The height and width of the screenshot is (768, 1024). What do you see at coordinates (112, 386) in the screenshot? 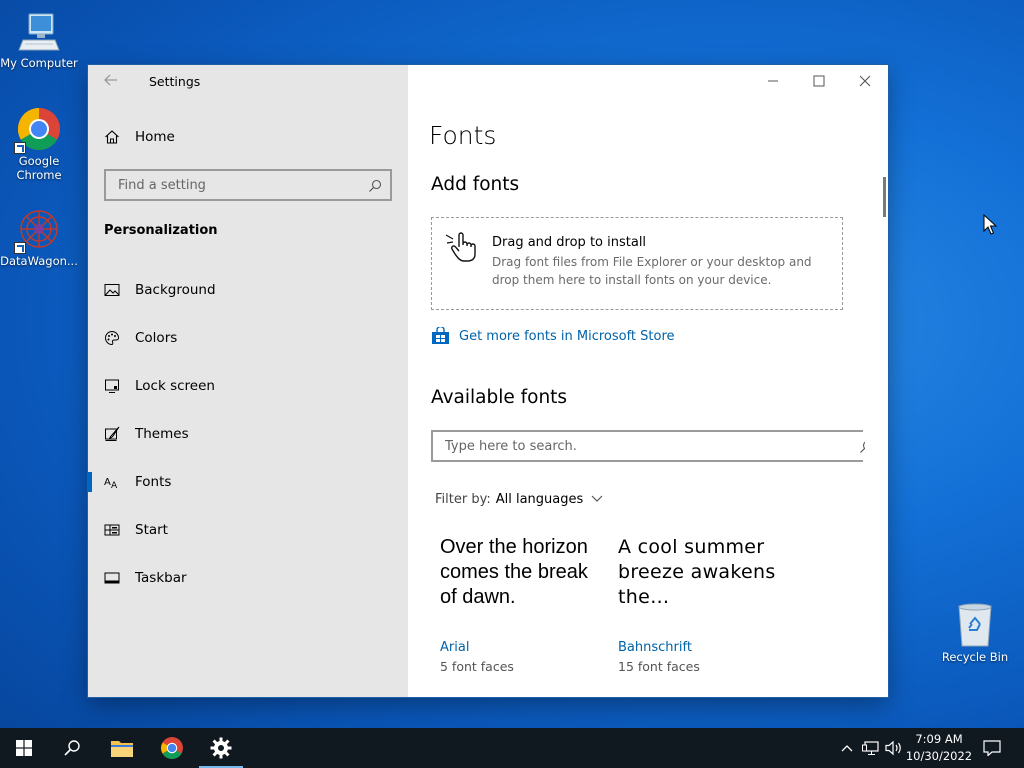
I see `monitor-icon` at bounding box center [112, 386].